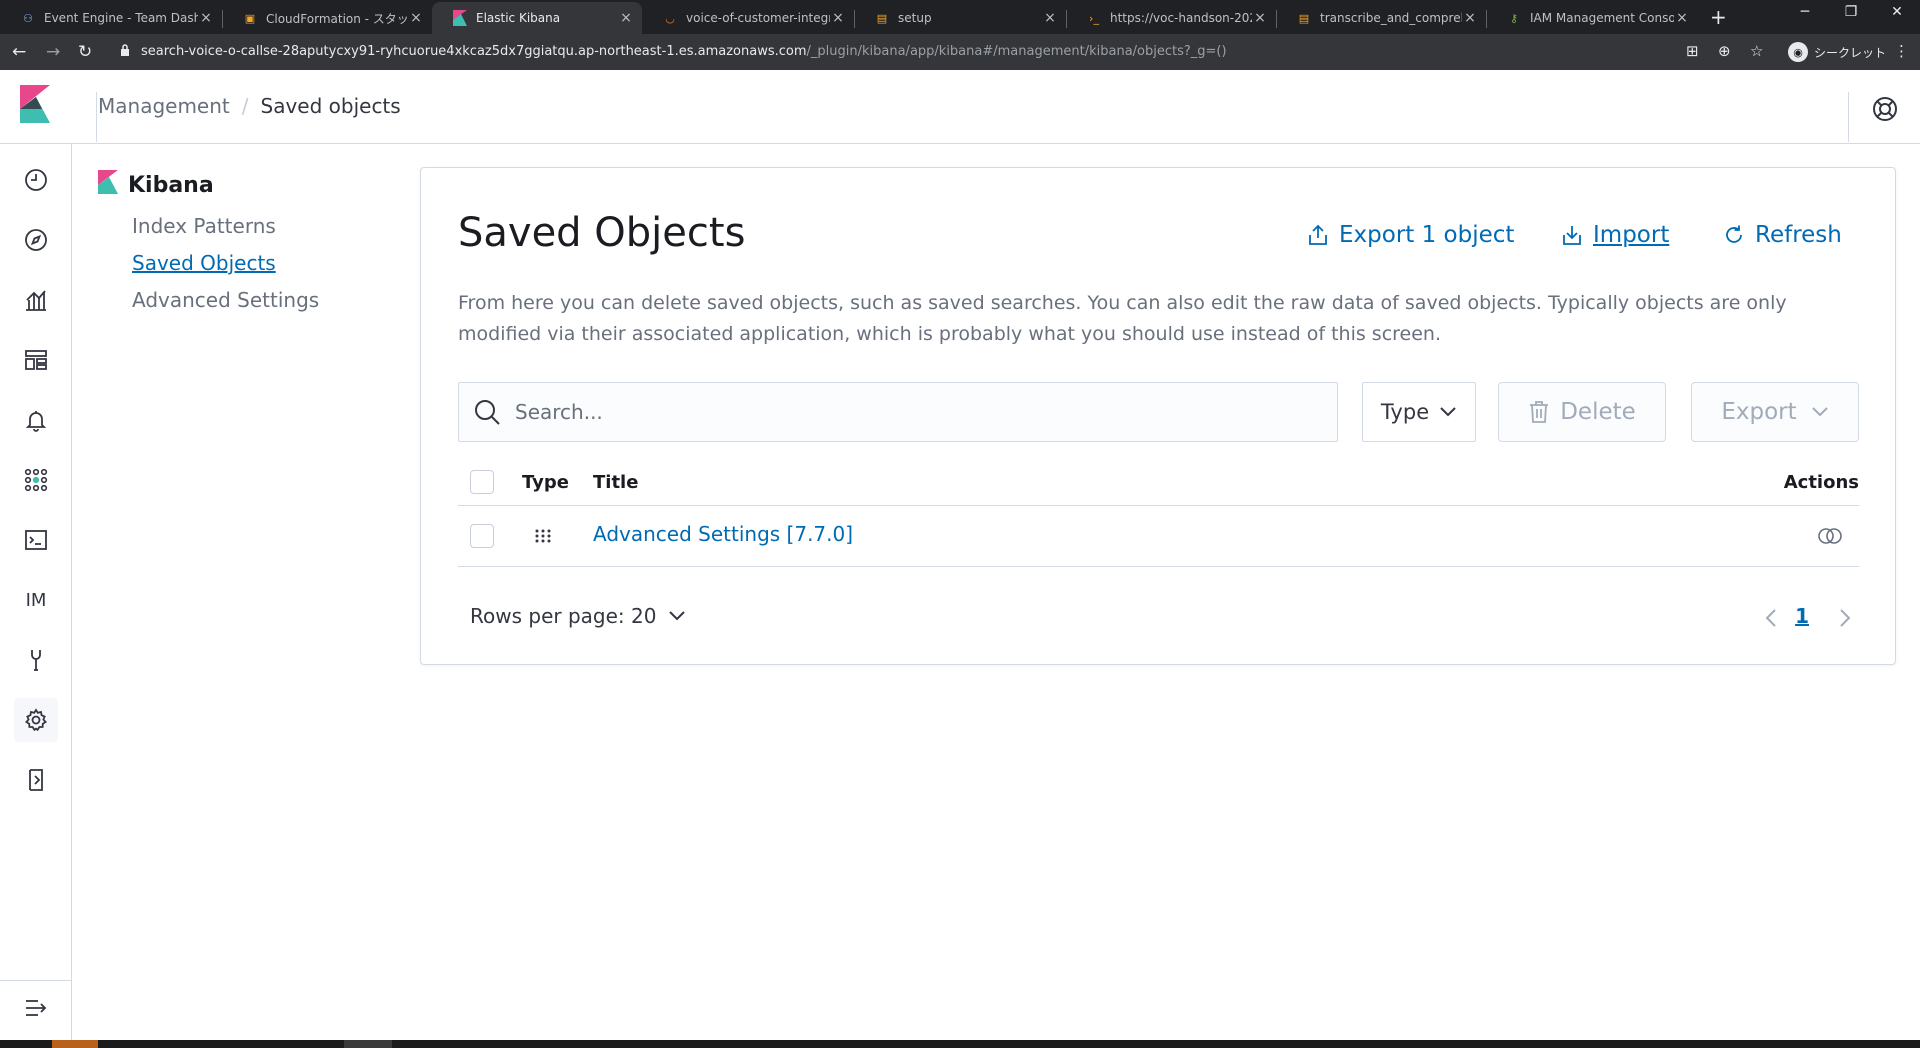 The height and width of the screenshot is (1048, 1920). I want to click on browser-menu-icon: ⋮, so click(1901, 51).